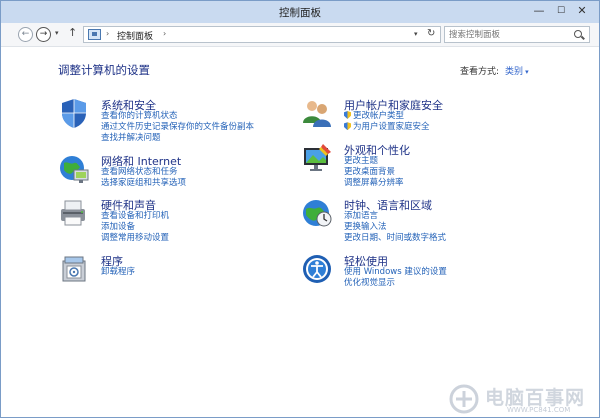 This screenshot has height=418, width=600. Describe the element at coordinates (72, 32) in the screenshot. I see `up-button: ↑` at that location.